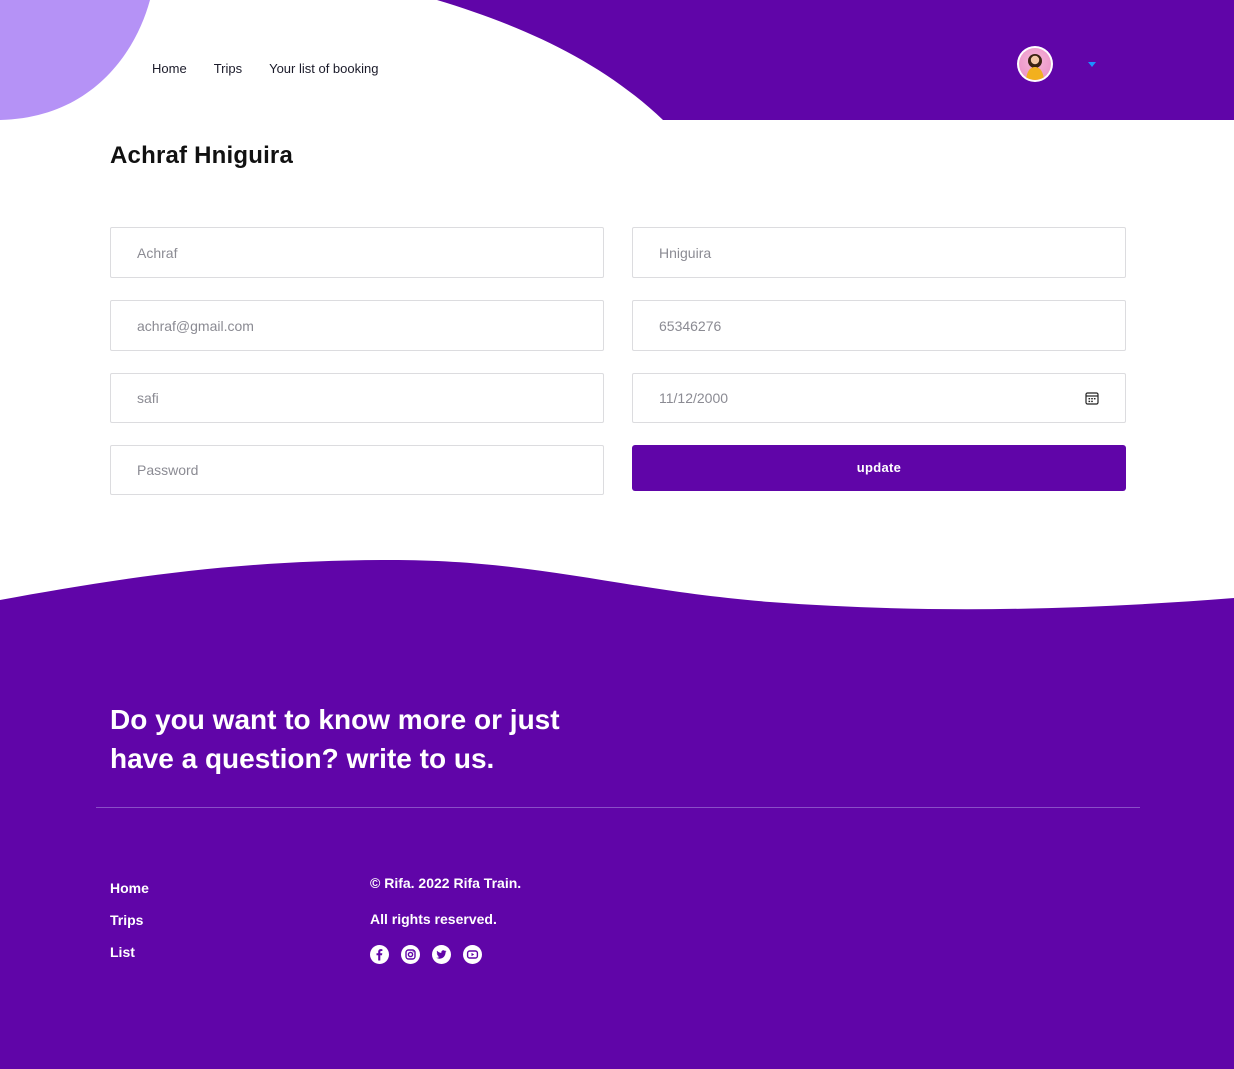 The image size is (1234, 1069). I want to click on birth-date-value: 11/12/2000, so click(694, 398).